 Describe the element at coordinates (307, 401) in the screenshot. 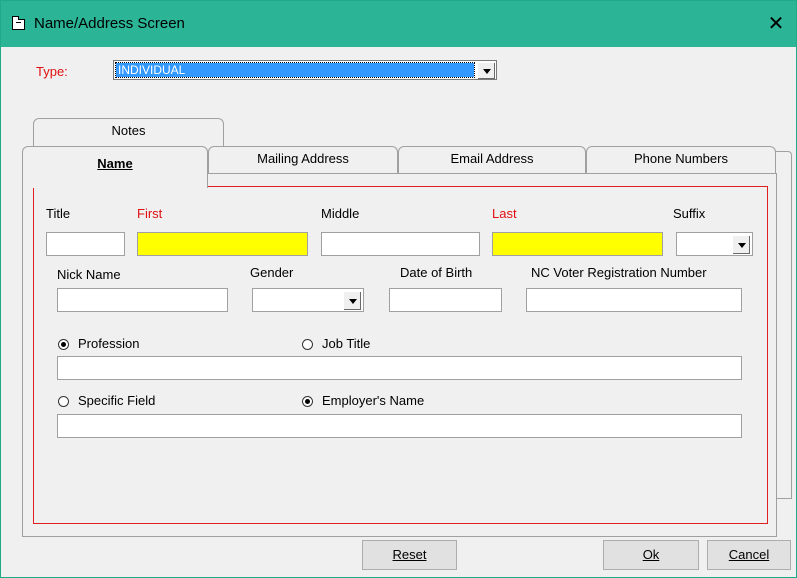

I see `employers-name-radio` at that location.